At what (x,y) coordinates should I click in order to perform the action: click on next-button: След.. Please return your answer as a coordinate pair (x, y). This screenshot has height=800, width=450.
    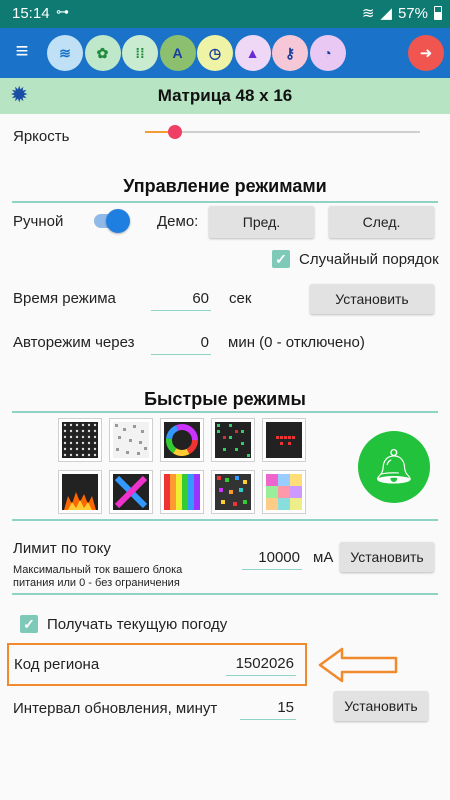
    Looking at the image, I should click on (381, 222).